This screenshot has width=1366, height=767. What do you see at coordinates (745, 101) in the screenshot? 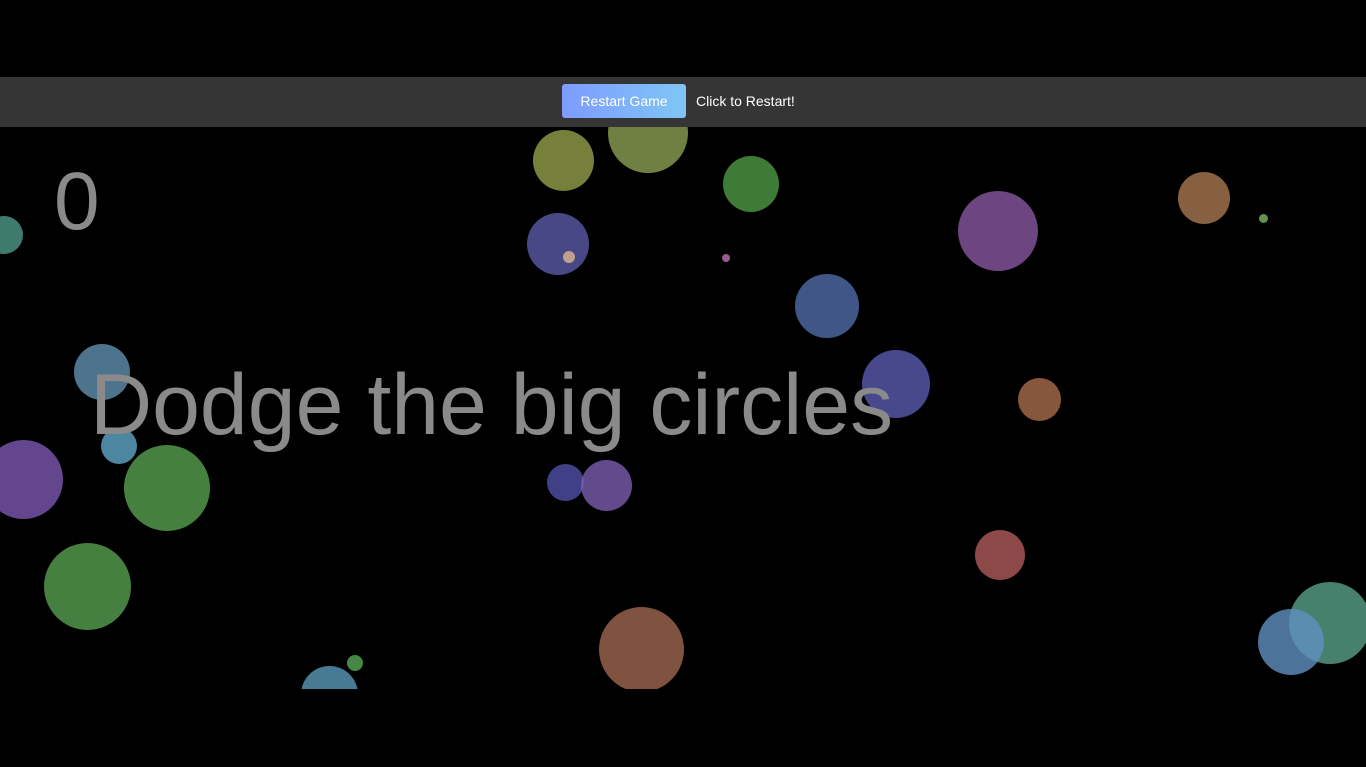
I see `restart-hint: Click to Restart!` at bounding box center [745, 101].